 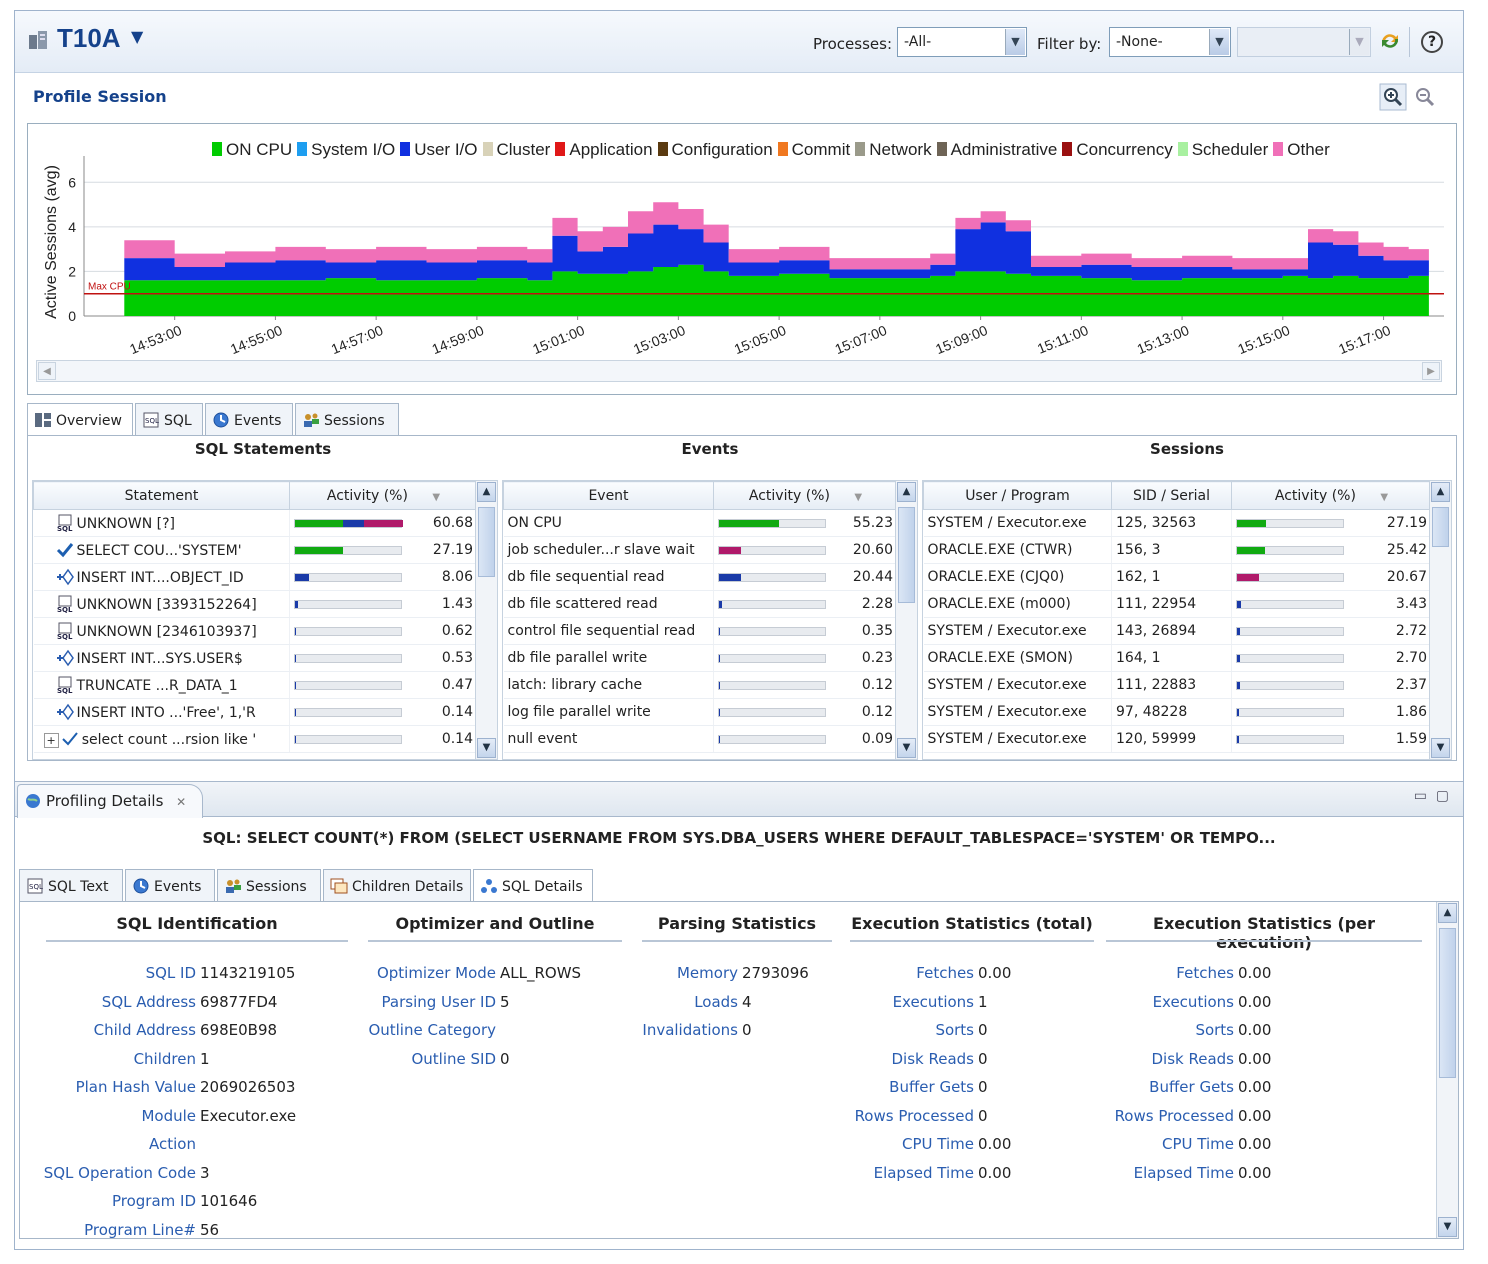 What do you see at coordinates (1177, 658) in the screenshot?
I see `table-row: ORACLE.EXE (SMON) 164, 1 2.70` at bounding box center [1177, 658].